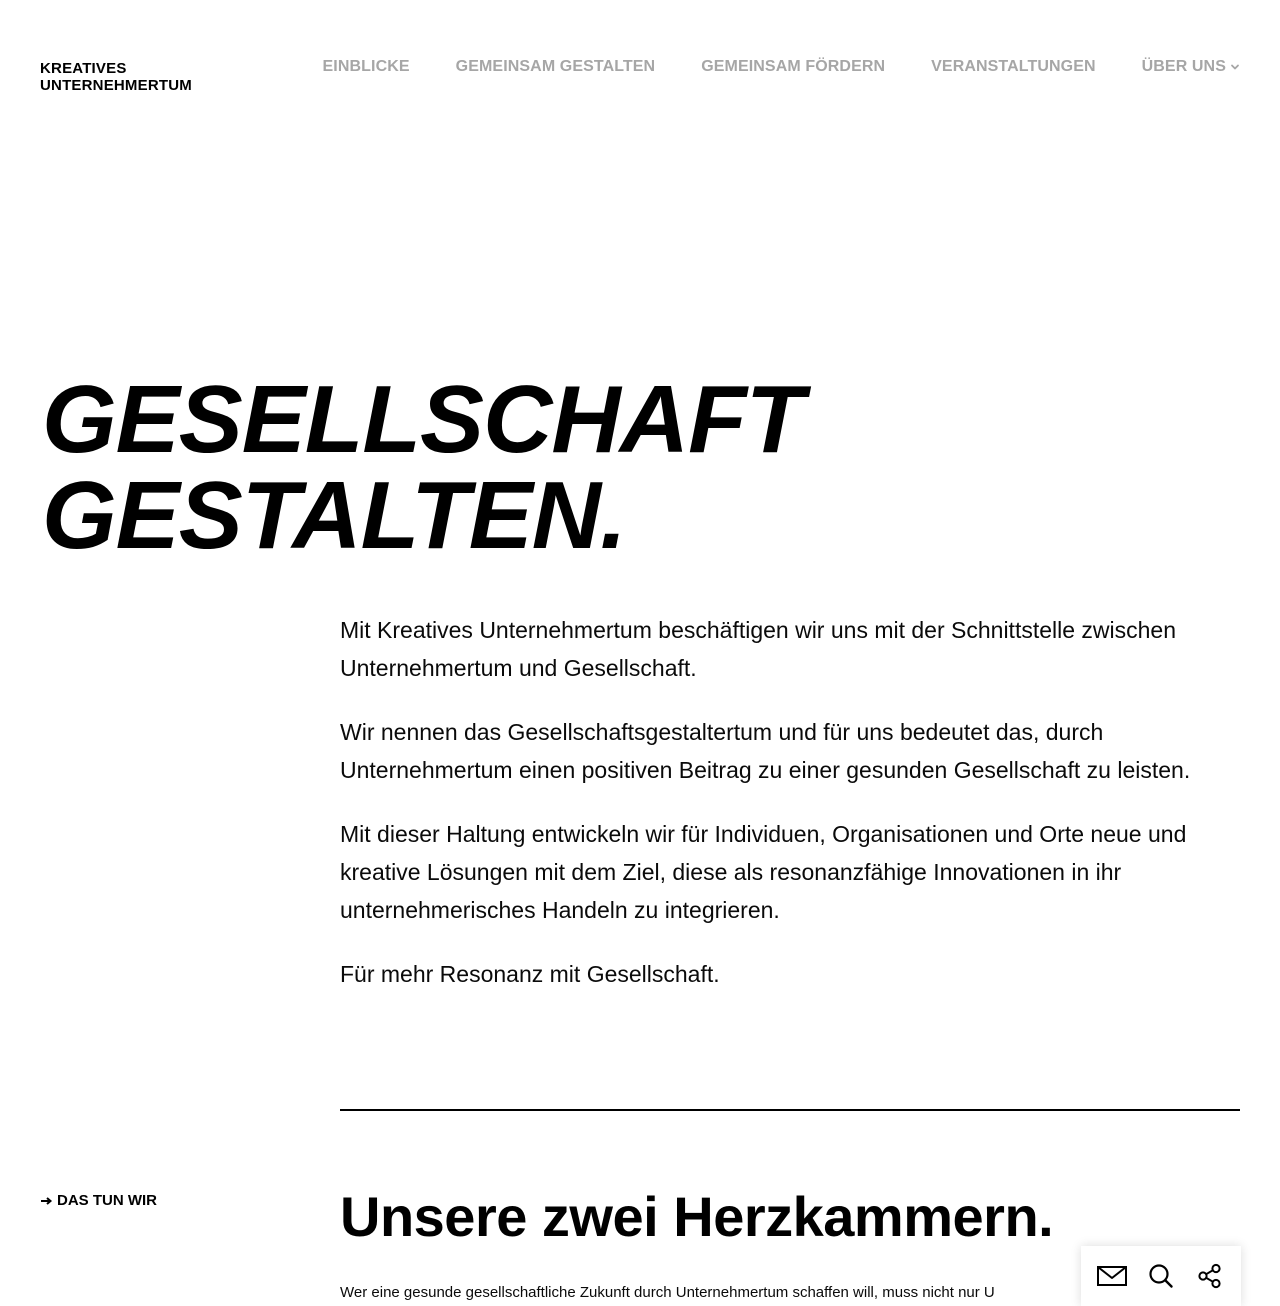 Image resolution: width=1280 pixels, height=1306 pixels. I want to click on section-label-text: DAS TUN WIR, so click(107, 1200).